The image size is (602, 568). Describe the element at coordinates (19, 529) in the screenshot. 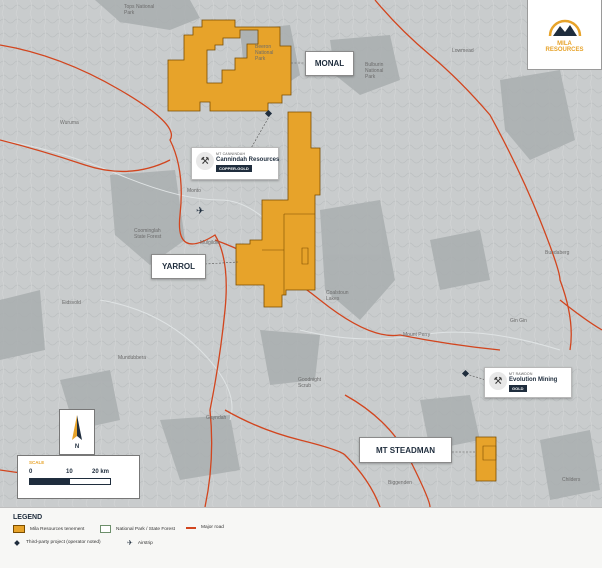

I see `tenement-swatch` at that location.